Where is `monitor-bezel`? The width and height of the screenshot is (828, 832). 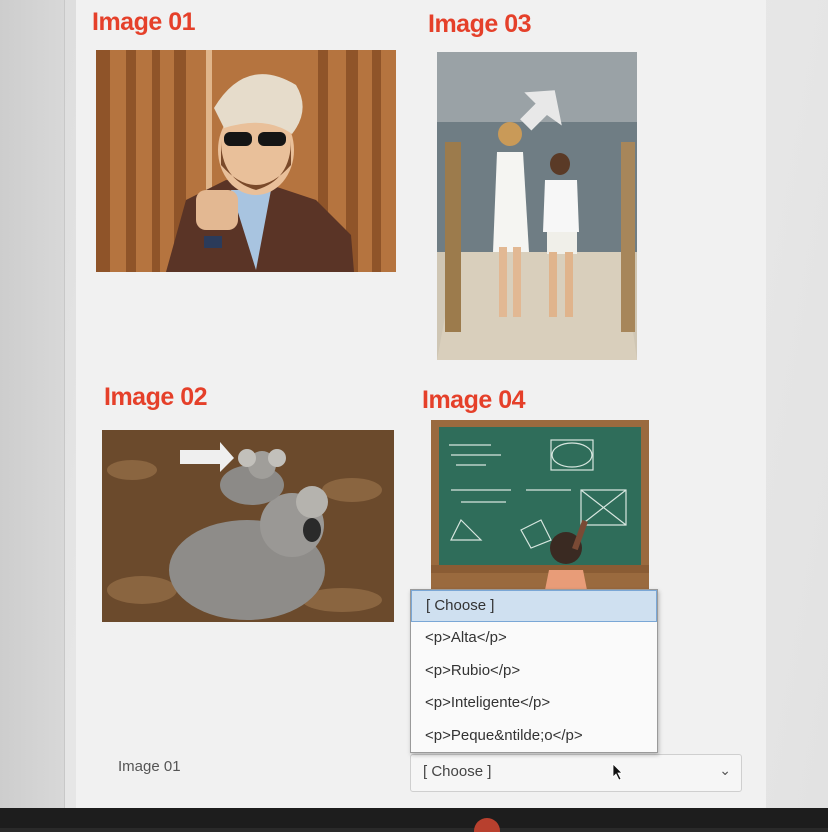 monitor-bezel is located at coordinates (414, 818).